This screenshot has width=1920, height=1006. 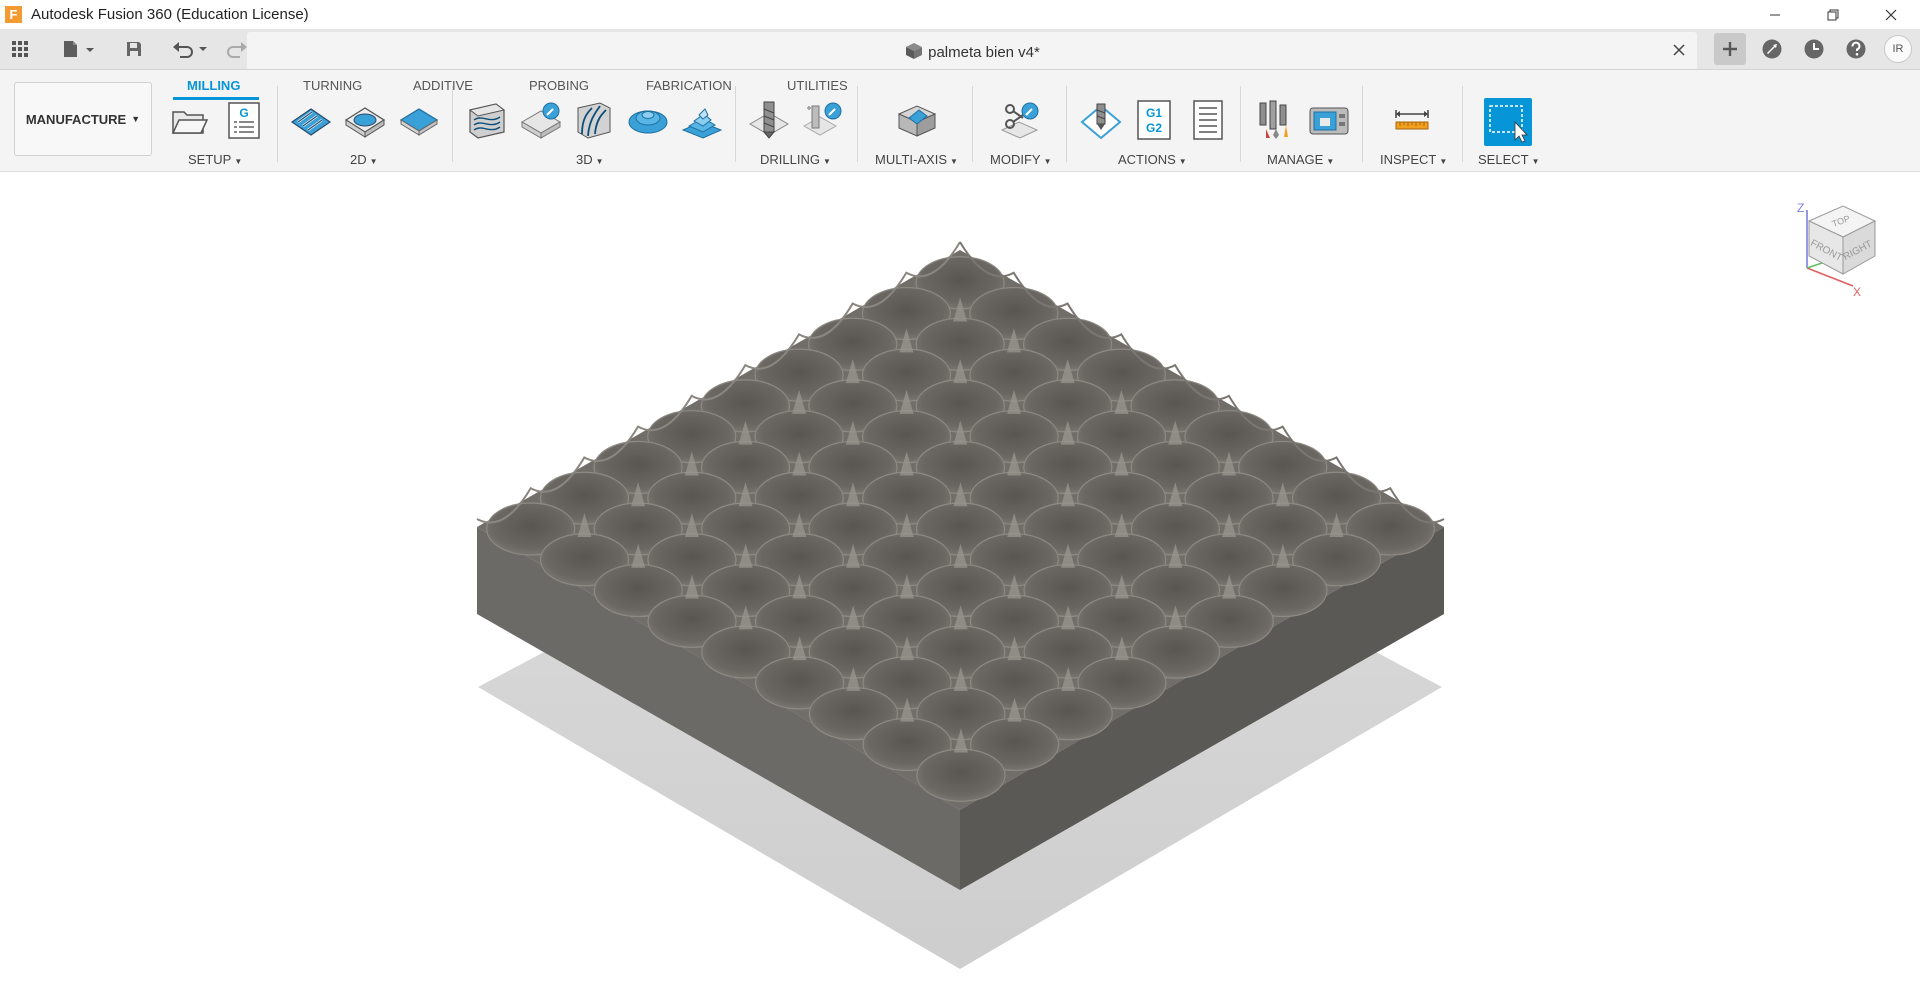 What do you see at coordinates (1408, 159) in the screenshot?
I see `inspect-label: INSPECT` at bounding box center [1408, 159].